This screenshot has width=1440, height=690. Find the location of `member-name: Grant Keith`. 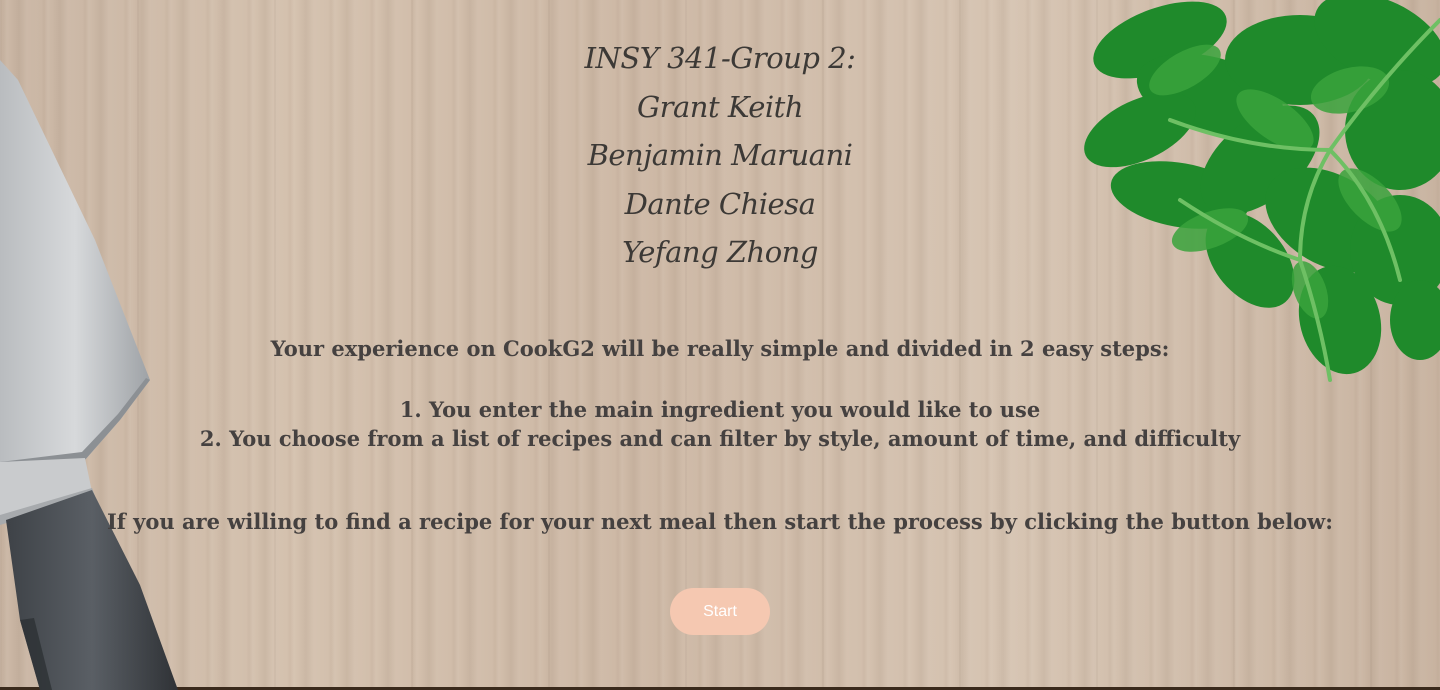

member-name: Grant Keith is located at coordinates (720, 106).